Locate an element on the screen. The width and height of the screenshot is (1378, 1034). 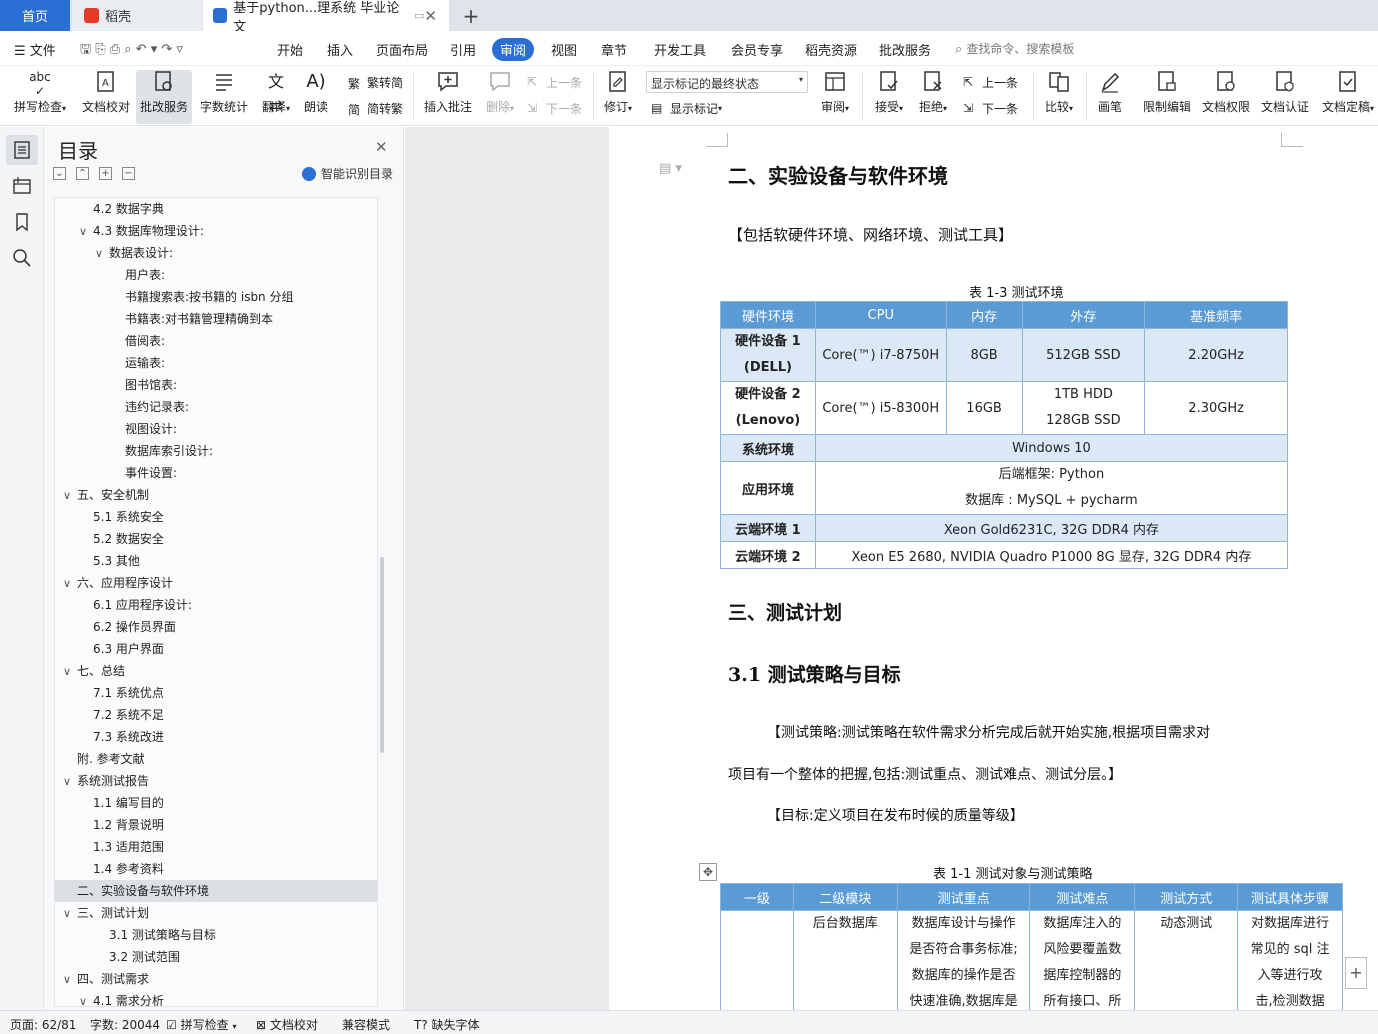
file-menu: ☰ 文件 is located at coordinates (35, 49).